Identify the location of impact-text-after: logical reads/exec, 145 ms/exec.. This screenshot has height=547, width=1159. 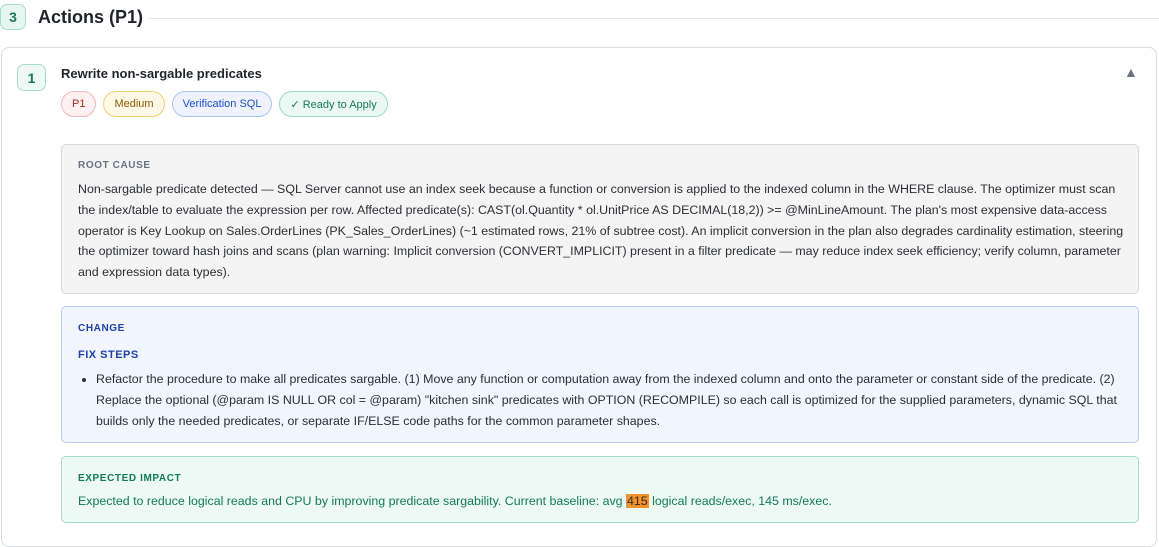
(740, 501).